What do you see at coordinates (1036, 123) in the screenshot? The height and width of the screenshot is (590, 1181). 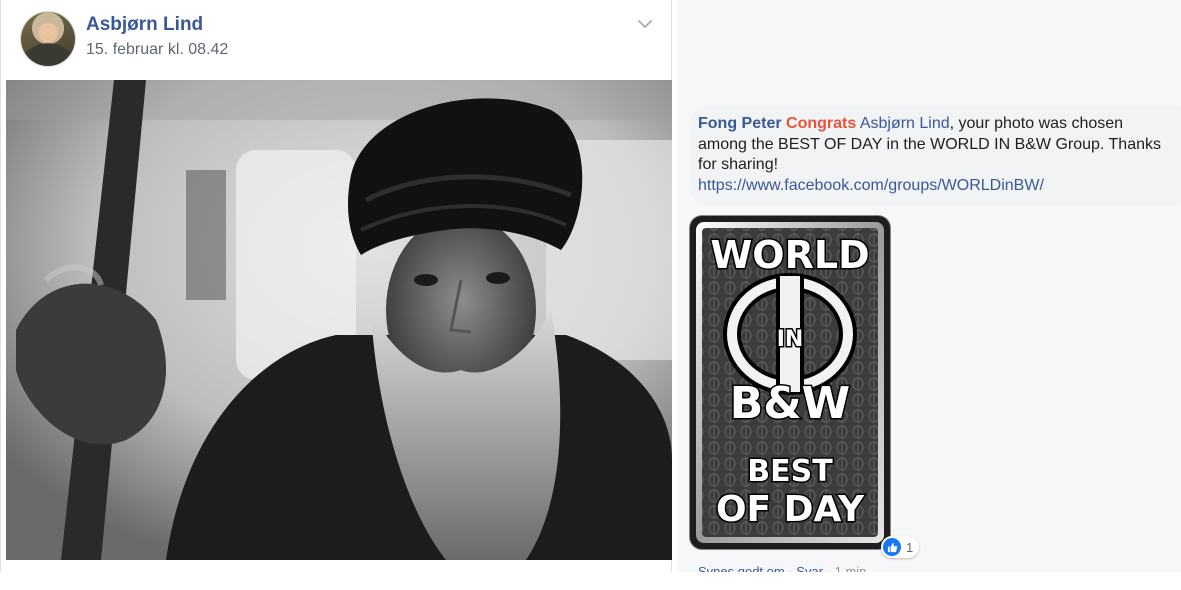 I see `comment-text-line1: , your photo was chosen` at bounding box center [1036, 123].